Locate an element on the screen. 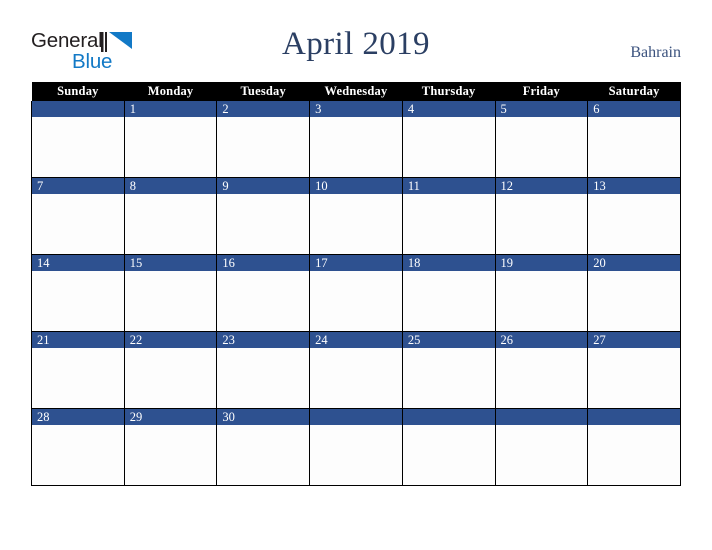  calendar-day-cell: 23 is located at coordinates (263, 370).